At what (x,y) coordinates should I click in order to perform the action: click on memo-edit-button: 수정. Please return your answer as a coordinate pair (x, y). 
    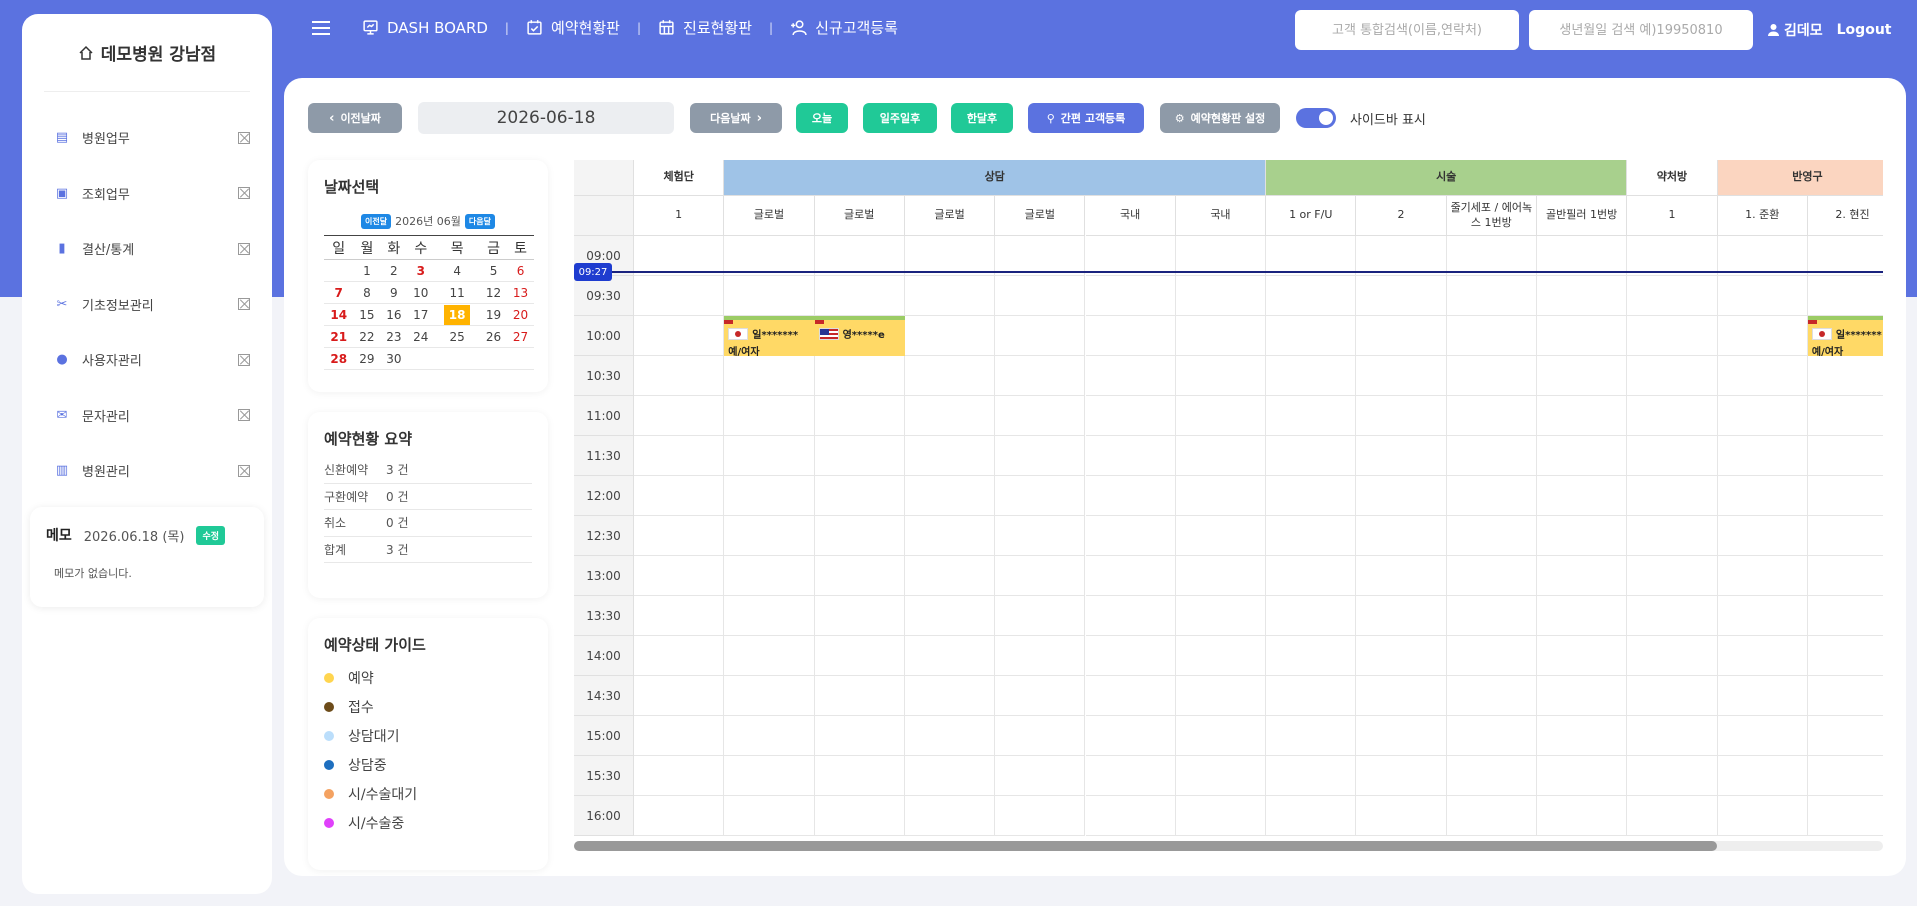
    Looking at the image, I should click on (210, 535).